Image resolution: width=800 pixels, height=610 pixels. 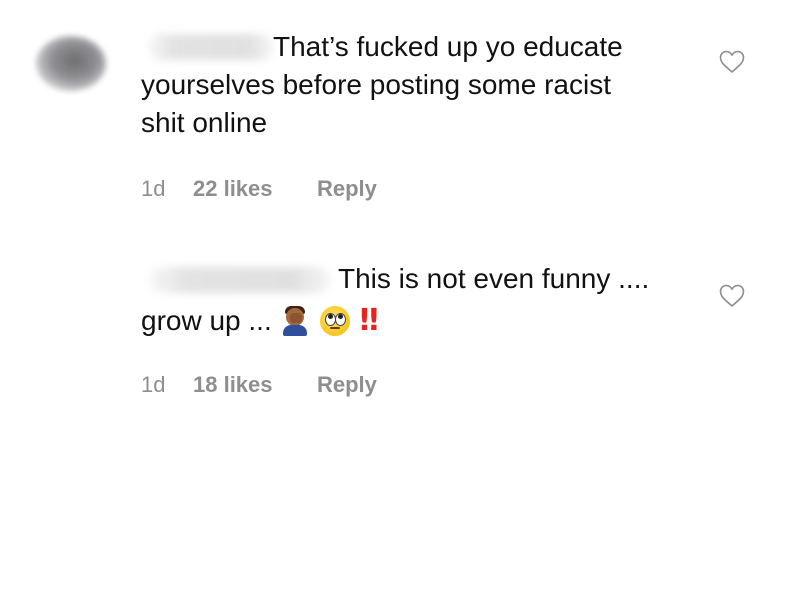 I want to click on facepalm-emoji, so click(x=295, y=321).